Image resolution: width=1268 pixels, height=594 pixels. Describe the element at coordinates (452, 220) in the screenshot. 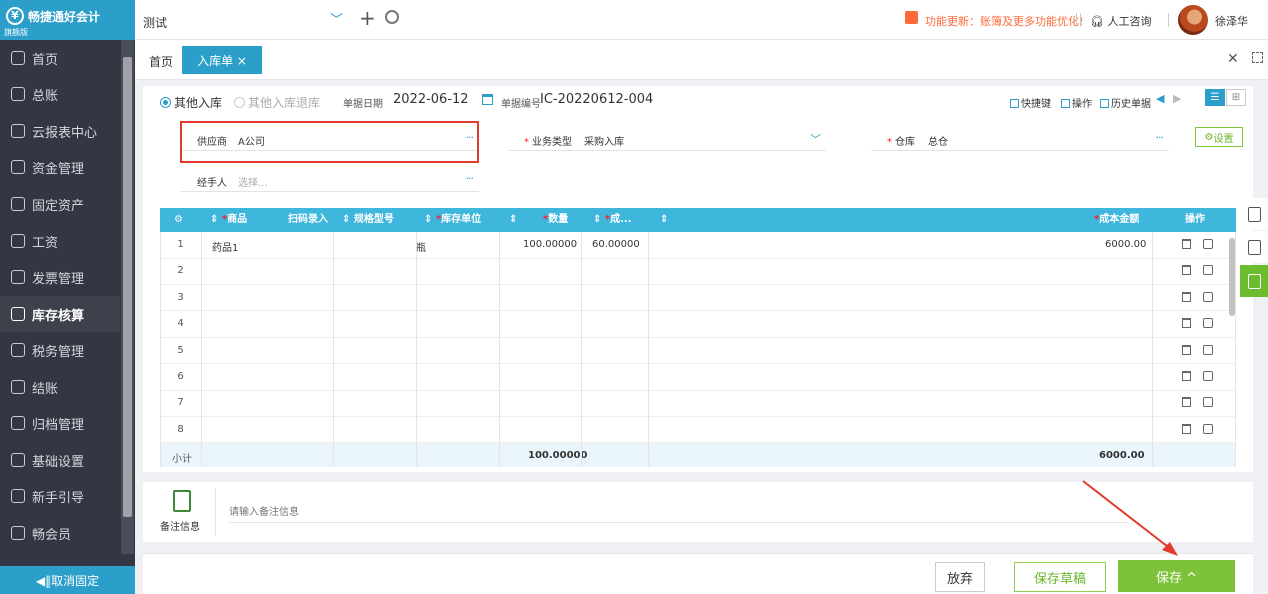

I see `col-unit: ⇕ *库存单位` at that location.